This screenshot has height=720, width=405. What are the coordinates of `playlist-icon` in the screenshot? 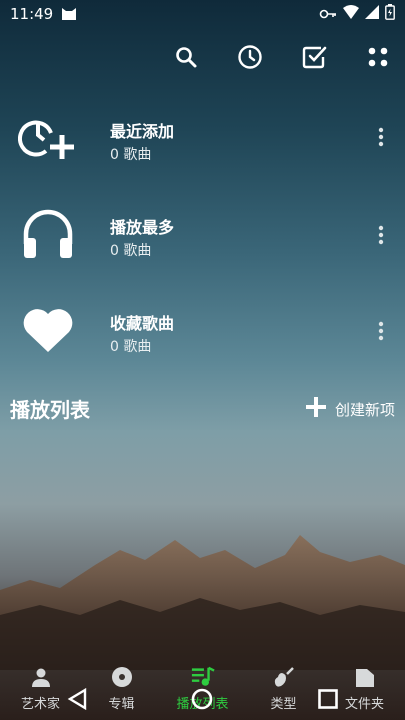 It's located at (203, 677).